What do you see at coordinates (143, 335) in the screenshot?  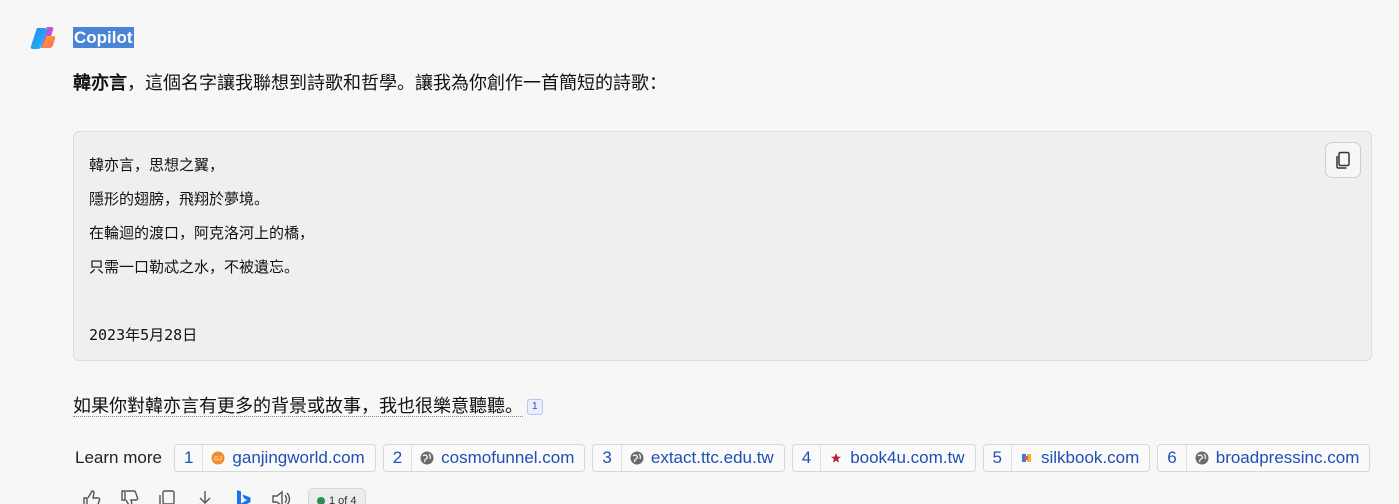 I see `code-line: 2023年5月28日` at bounding box center [143, 335].